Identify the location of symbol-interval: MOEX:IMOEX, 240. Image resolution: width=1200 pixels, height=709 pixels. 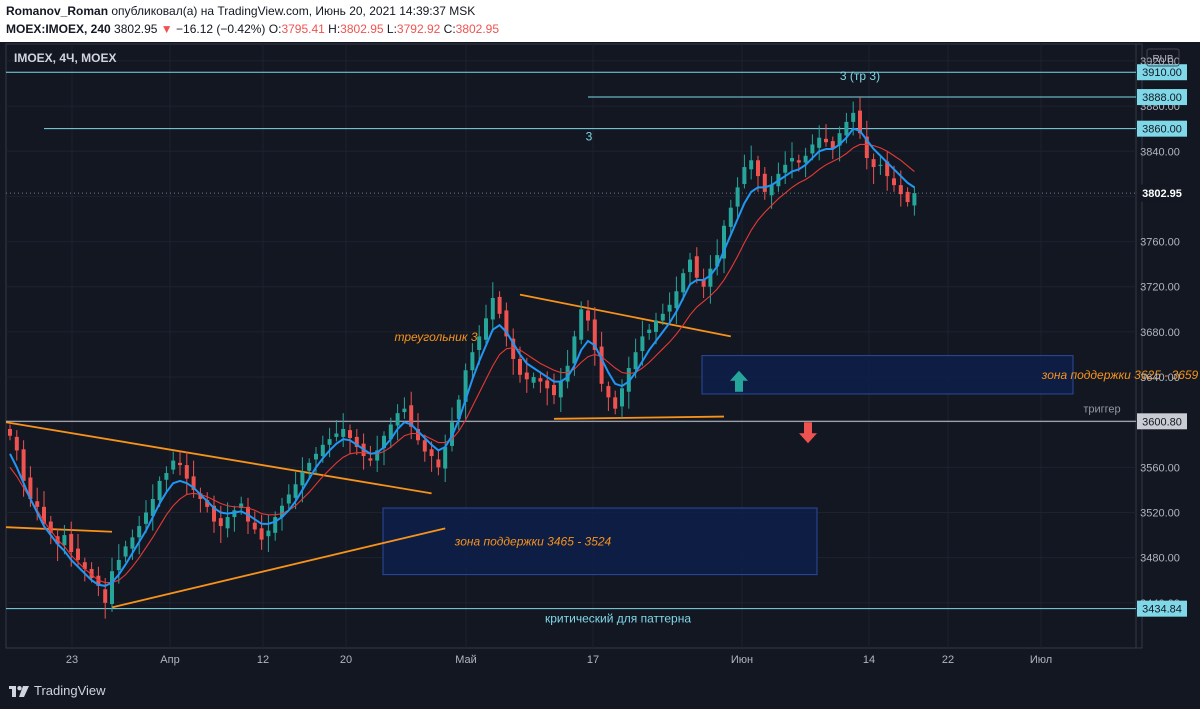
(58, 29).